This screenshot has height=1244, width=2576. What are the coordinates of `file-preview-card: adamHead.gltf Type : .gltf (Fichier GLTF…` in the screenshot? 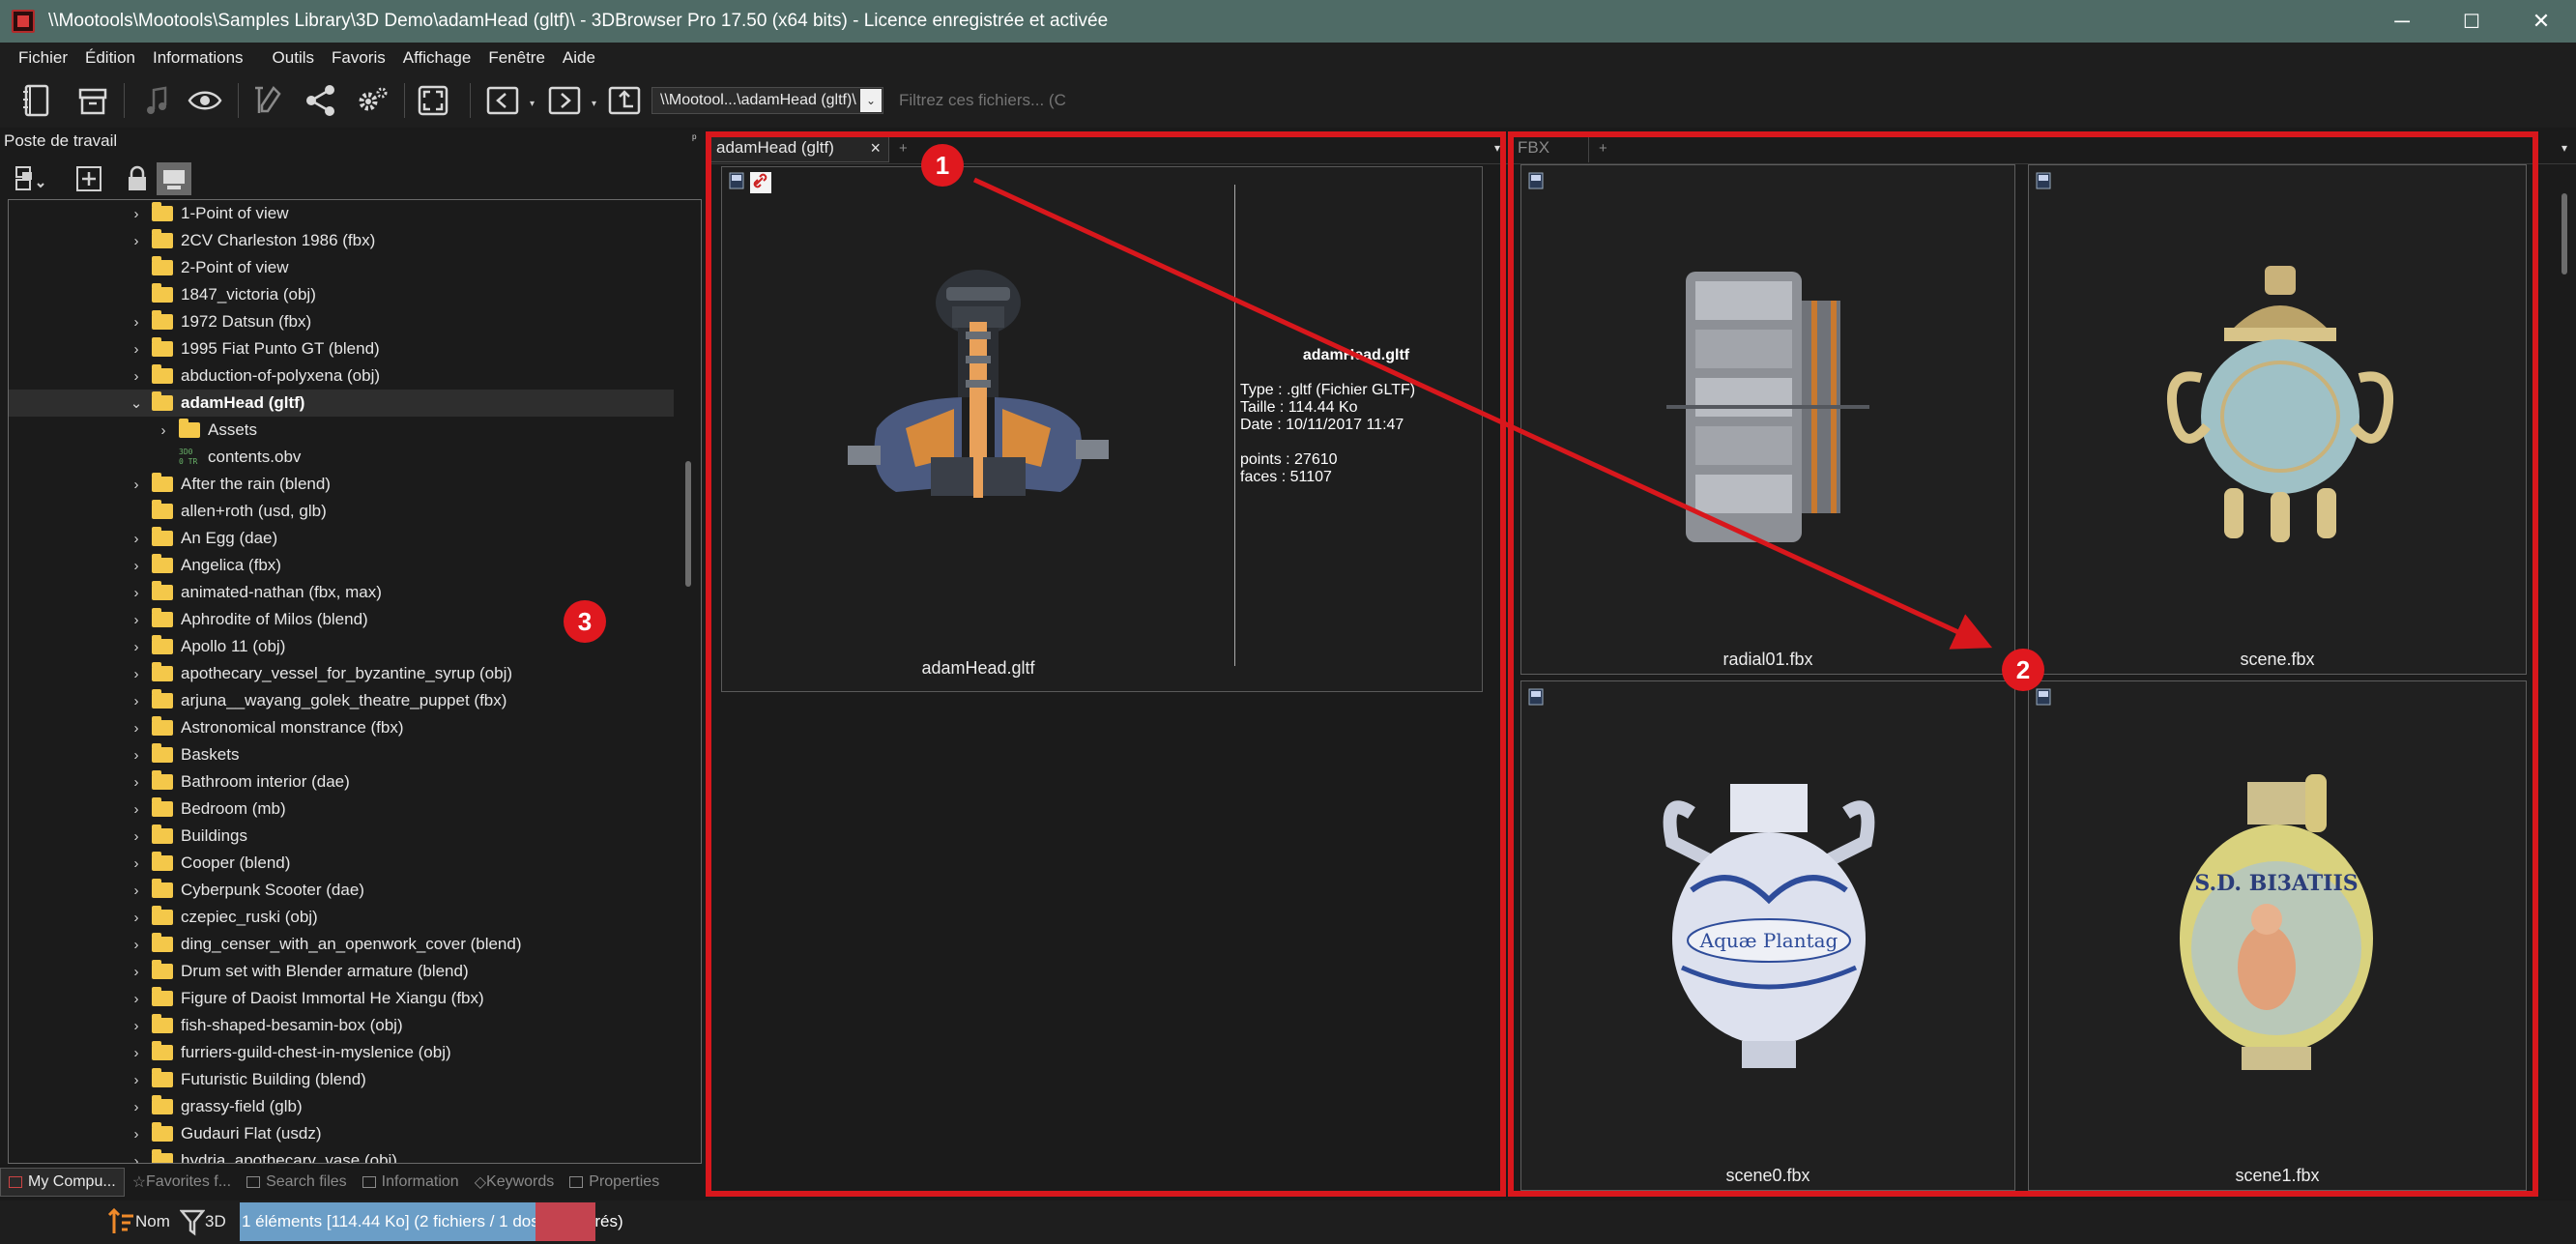 It's located at (1102, 429).